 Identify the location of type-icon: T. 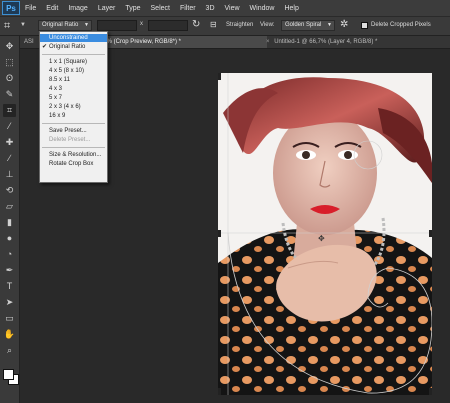
(9, 286).